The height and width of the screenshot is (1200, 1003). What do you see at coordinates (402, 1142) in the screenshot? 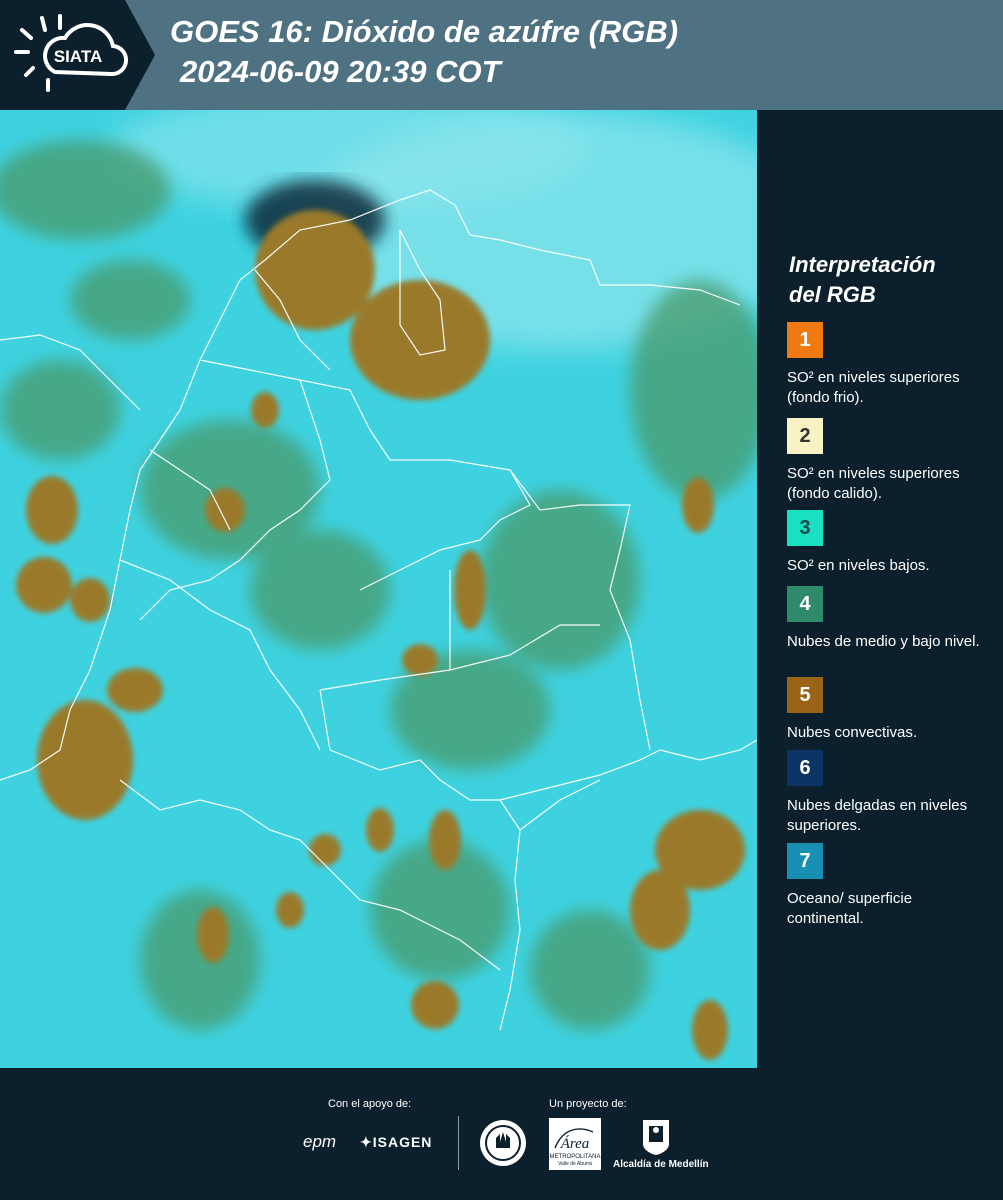
I see `isagen-logo-text: ISAGEN` at bounding box center [402, 1142].